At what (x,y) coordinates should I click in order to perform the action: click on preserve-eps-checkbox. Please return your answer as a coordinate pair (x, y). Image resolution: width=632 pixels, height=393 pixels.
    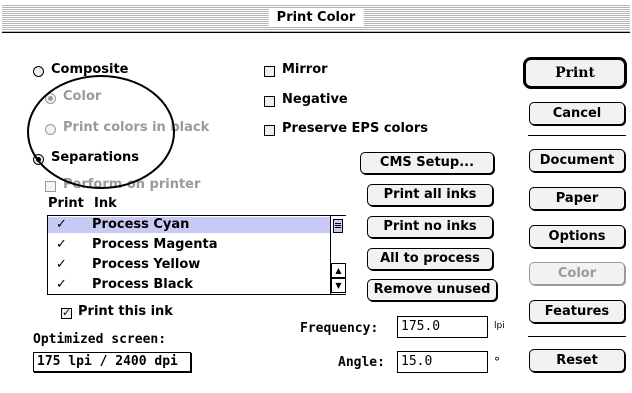
    Looking at the image, I should click on (269, 130).